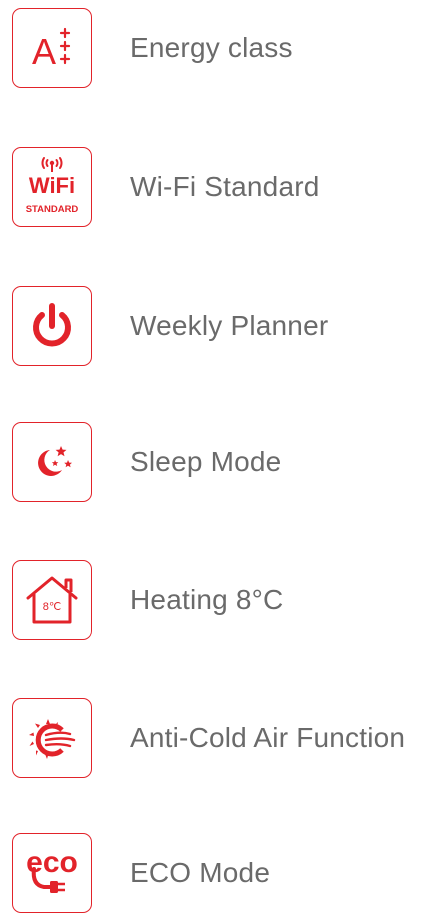 This screenshot has height=914, width=448. I want to click on feature-label: ECO Mode, so click(200, 872).